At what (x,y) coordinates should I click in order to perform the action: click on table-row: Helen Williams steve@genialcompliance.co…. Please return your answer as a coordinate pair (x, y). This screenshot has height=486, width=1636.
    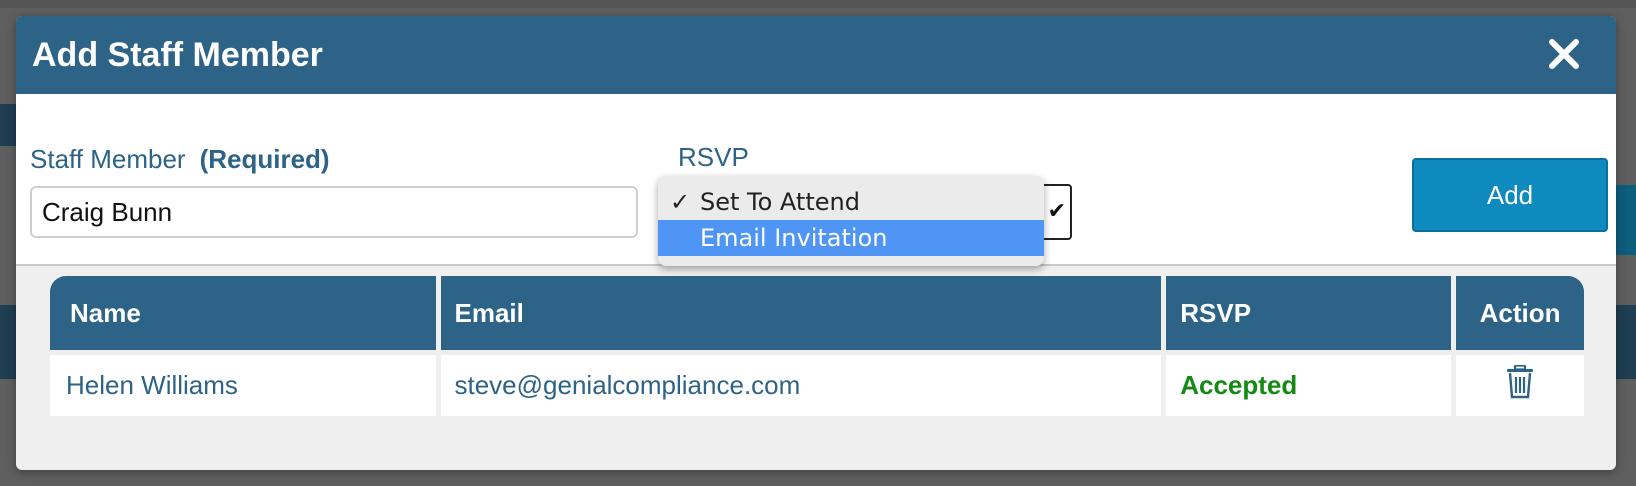
    Looking at the image, I should click on (817, 383).